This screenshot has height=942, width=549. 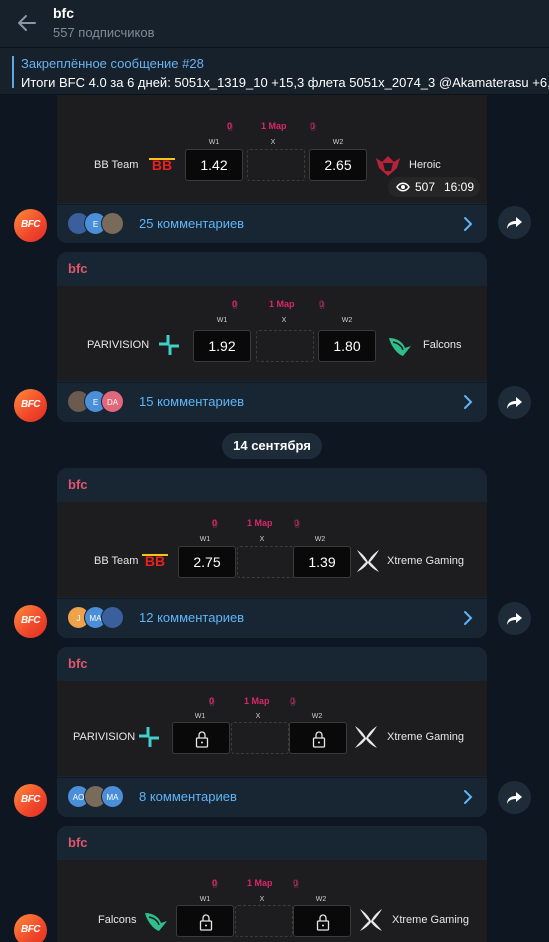 What do you see at coordinates (27, 23) in the screenshot?
I see `back-arrow-icon` at bounding box center [27, 23].